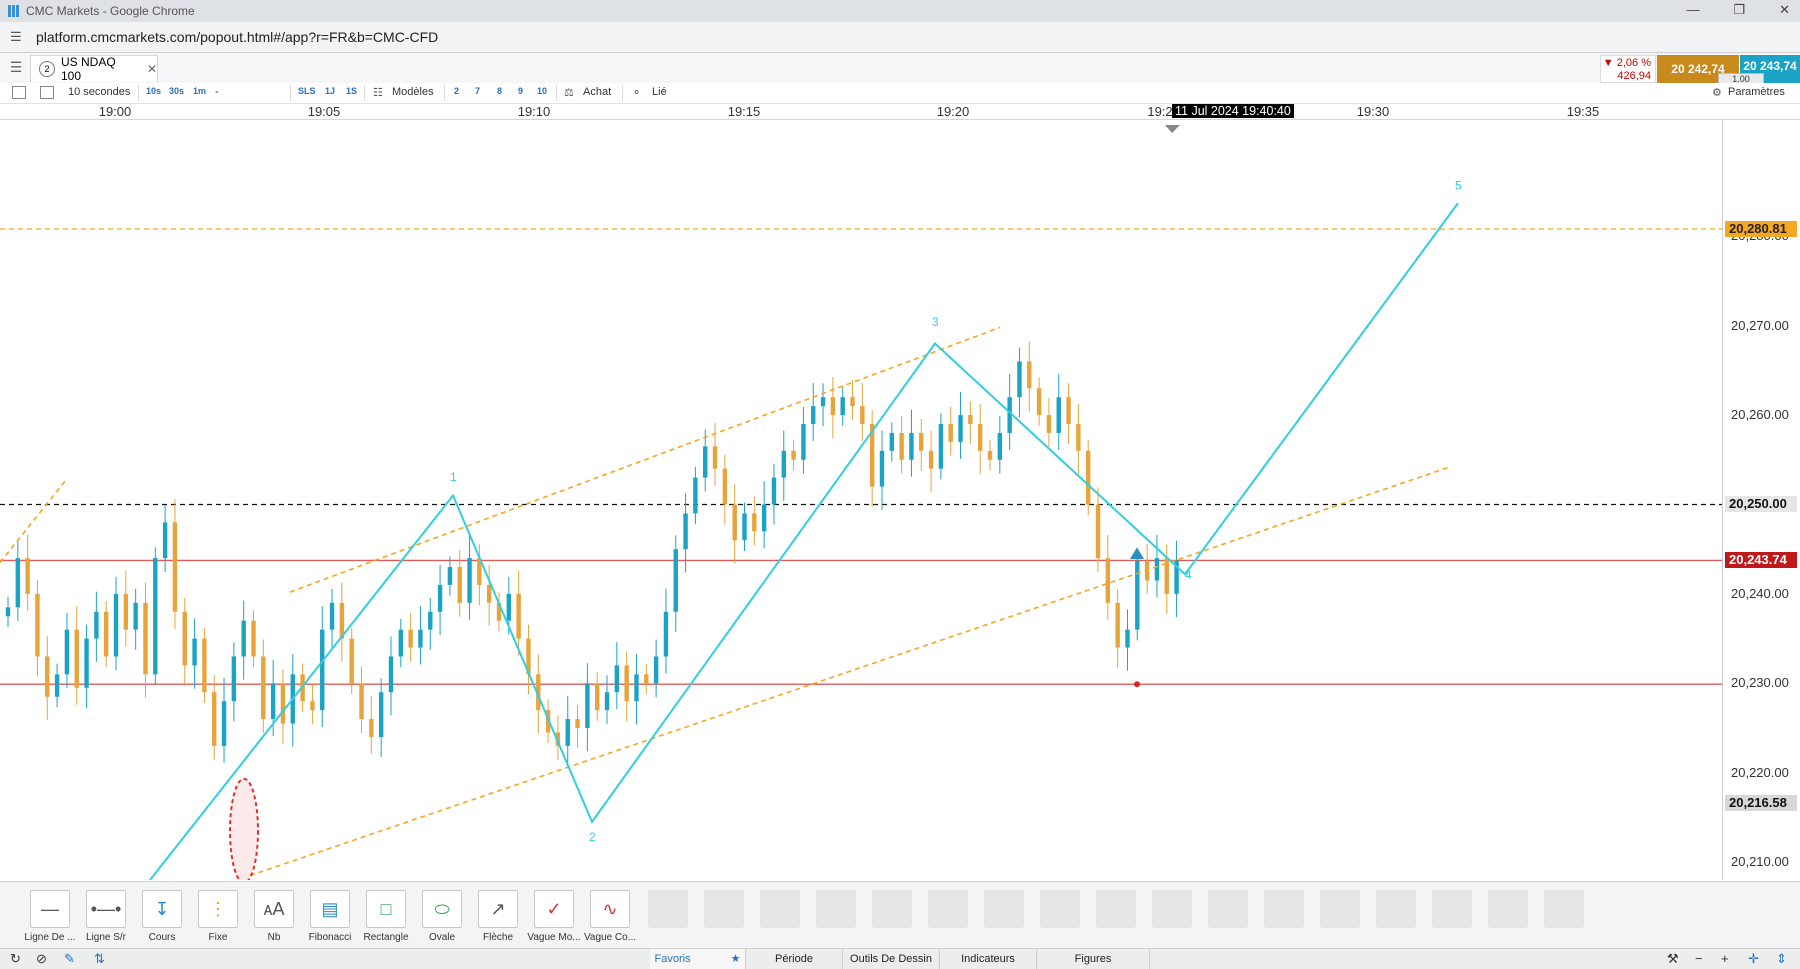  Describe the element at coordinates (636, 92) in the screenshot. I see `link-icon: ⚬` at that location.